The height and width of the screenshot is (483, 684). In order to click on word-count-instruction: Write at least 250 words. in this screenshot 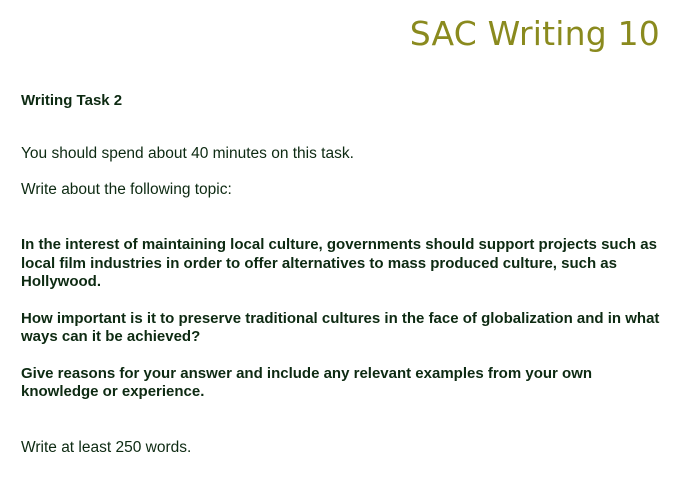, I will do `click(106, 447)`.